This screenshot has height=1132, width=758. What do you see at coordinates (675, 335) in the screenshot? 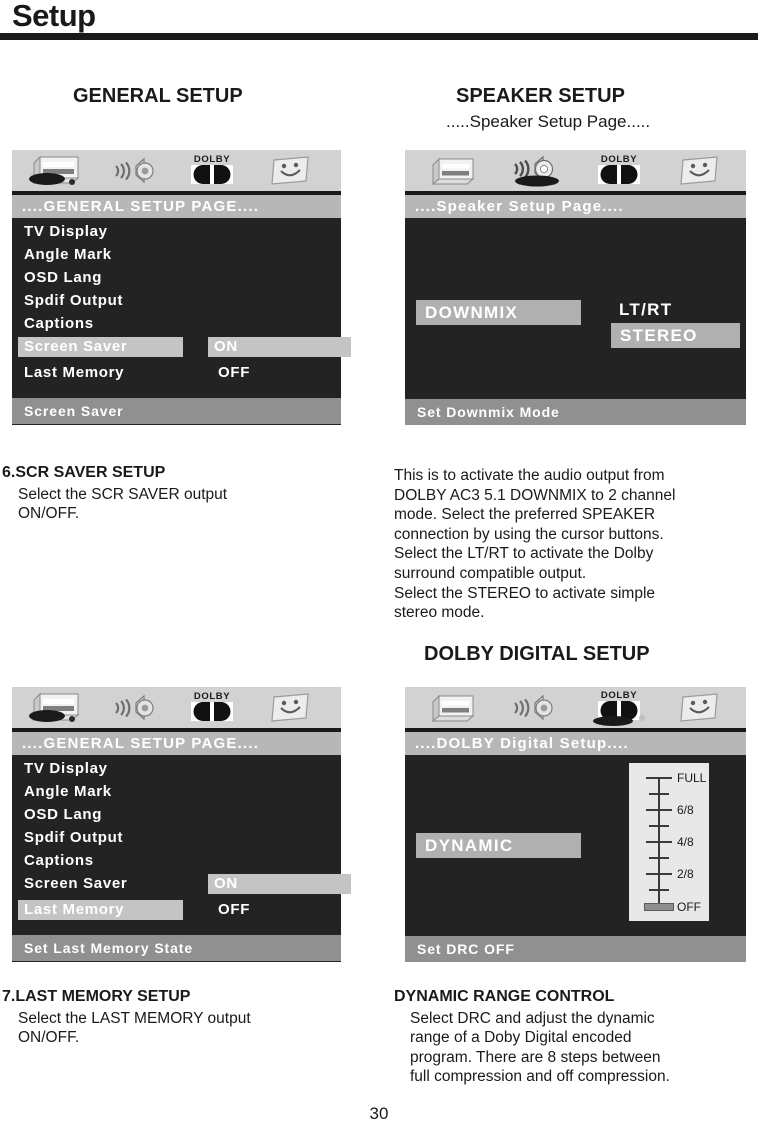
I see `option-stereo: STEREO` at bounding box center [675, 335].